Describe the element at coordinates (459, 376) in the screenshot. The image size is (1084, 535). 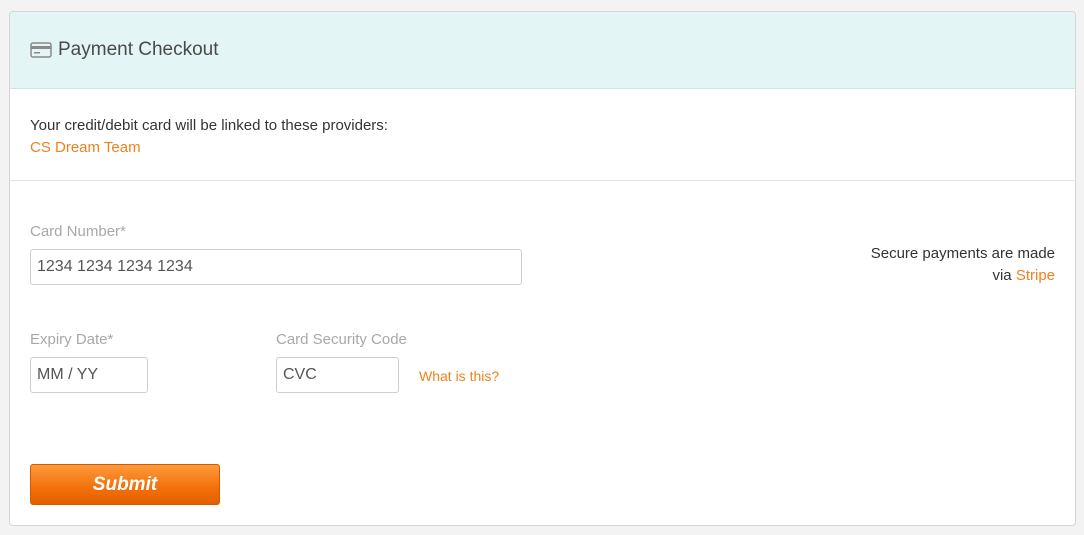
I see `what-is-this-link: What is this?` at that location.